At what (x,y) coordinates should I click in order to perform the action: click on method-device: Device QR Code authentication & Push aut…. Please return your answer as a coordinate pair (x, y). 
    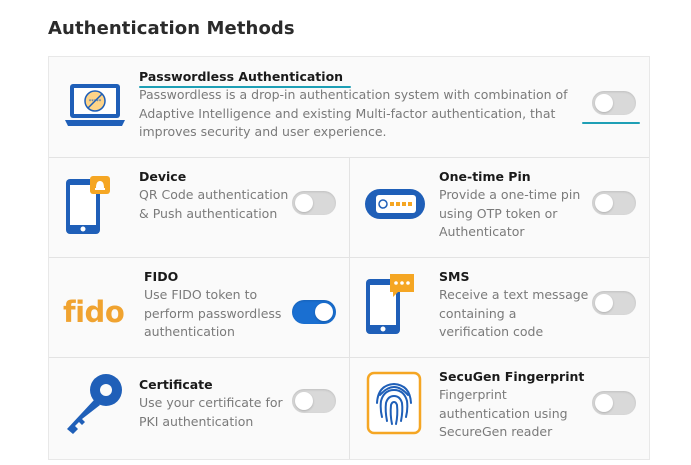
    Looking at the image, I should click on (199, 207).